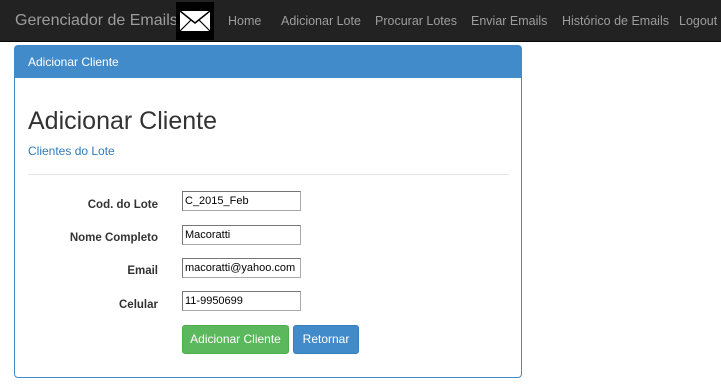  I want to click on nav-adicionar-lote: Adicionar Lote, so click(321, 21).